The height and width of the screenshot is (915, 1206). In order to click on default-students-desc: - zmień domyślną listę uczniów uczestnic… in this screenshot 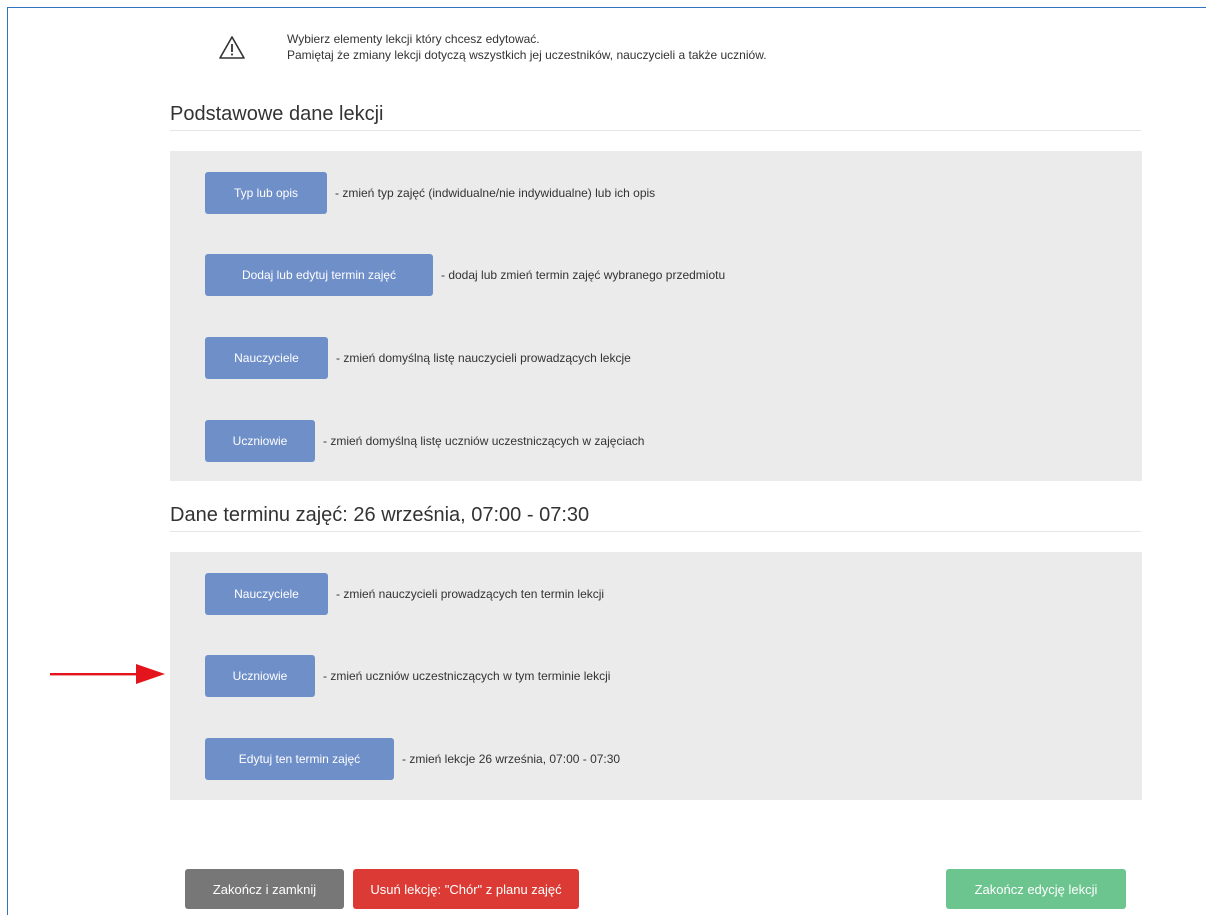, I will do `click(484, 441)`.